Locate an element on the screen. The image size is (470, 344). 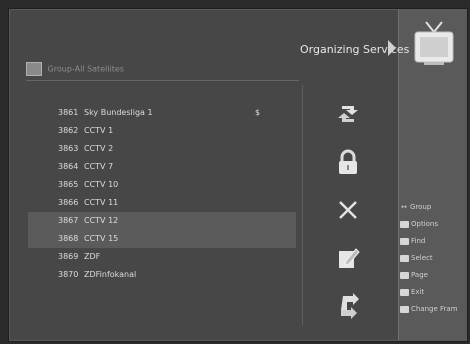
legend-item: Find is located at coordinates (433, 241).